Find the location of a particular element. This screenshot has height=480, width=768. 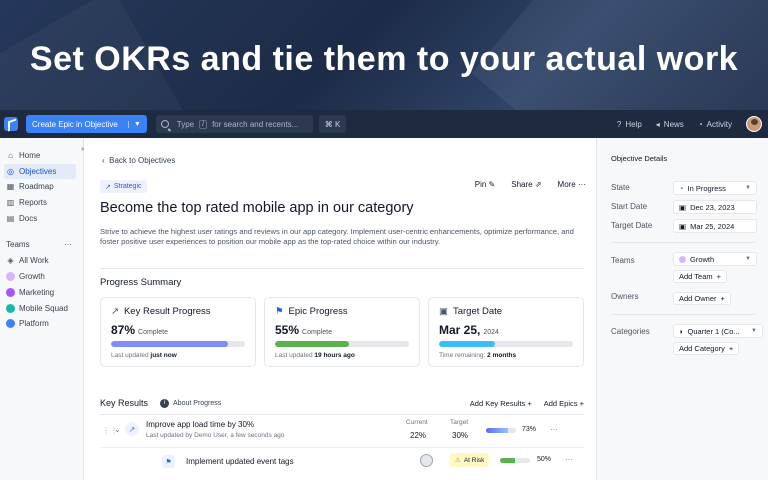

sidebar-item-label: Reports is located at coordinates (33, 202).